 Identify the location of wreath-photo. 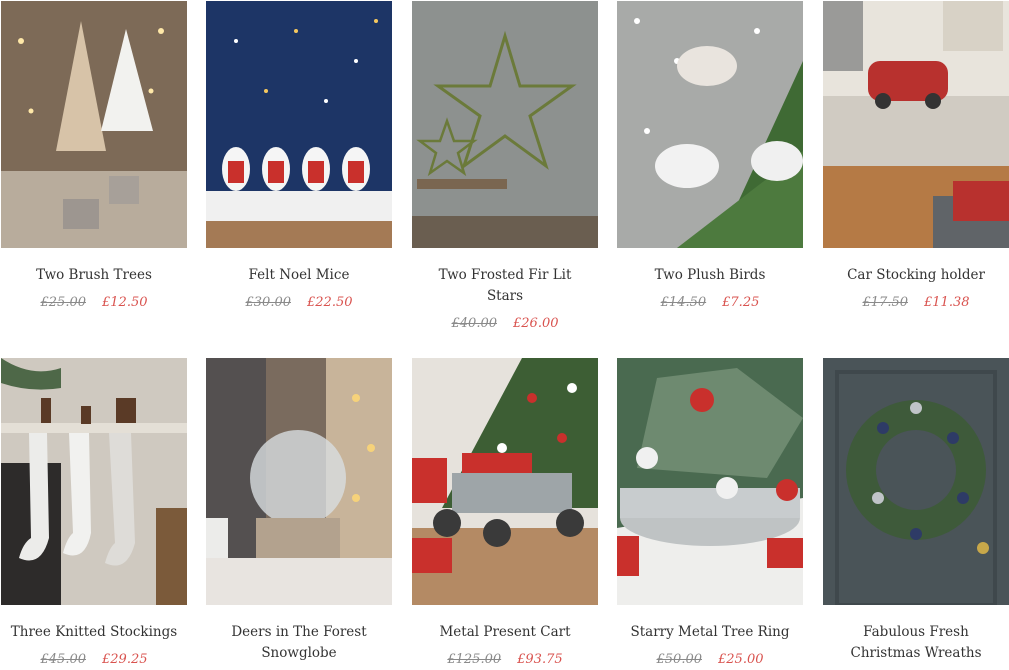
(916, 481).